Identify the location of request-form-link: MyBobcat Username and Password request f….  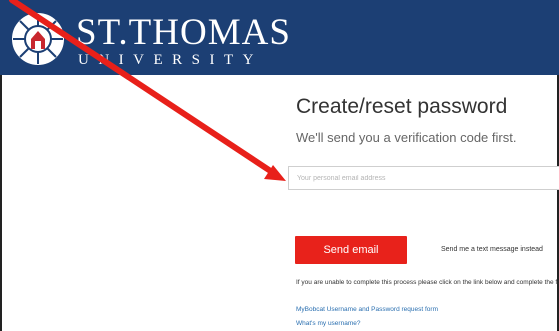
(367, 309).